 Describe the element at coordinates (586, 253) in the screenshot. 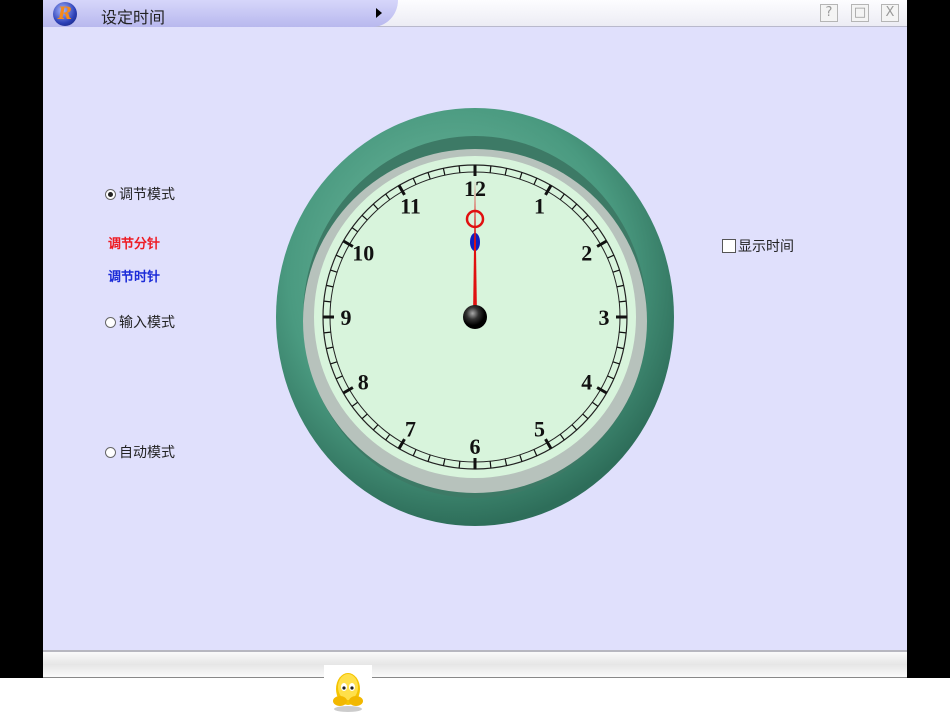

I see `clock-number: 2` at that location.